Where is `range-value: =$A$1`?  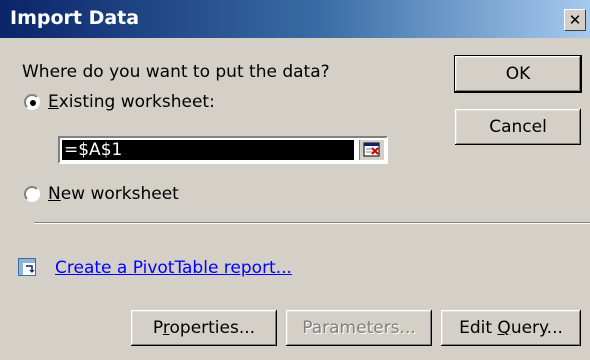 range-value: =$A$1 is located at coordinates (208, 150).